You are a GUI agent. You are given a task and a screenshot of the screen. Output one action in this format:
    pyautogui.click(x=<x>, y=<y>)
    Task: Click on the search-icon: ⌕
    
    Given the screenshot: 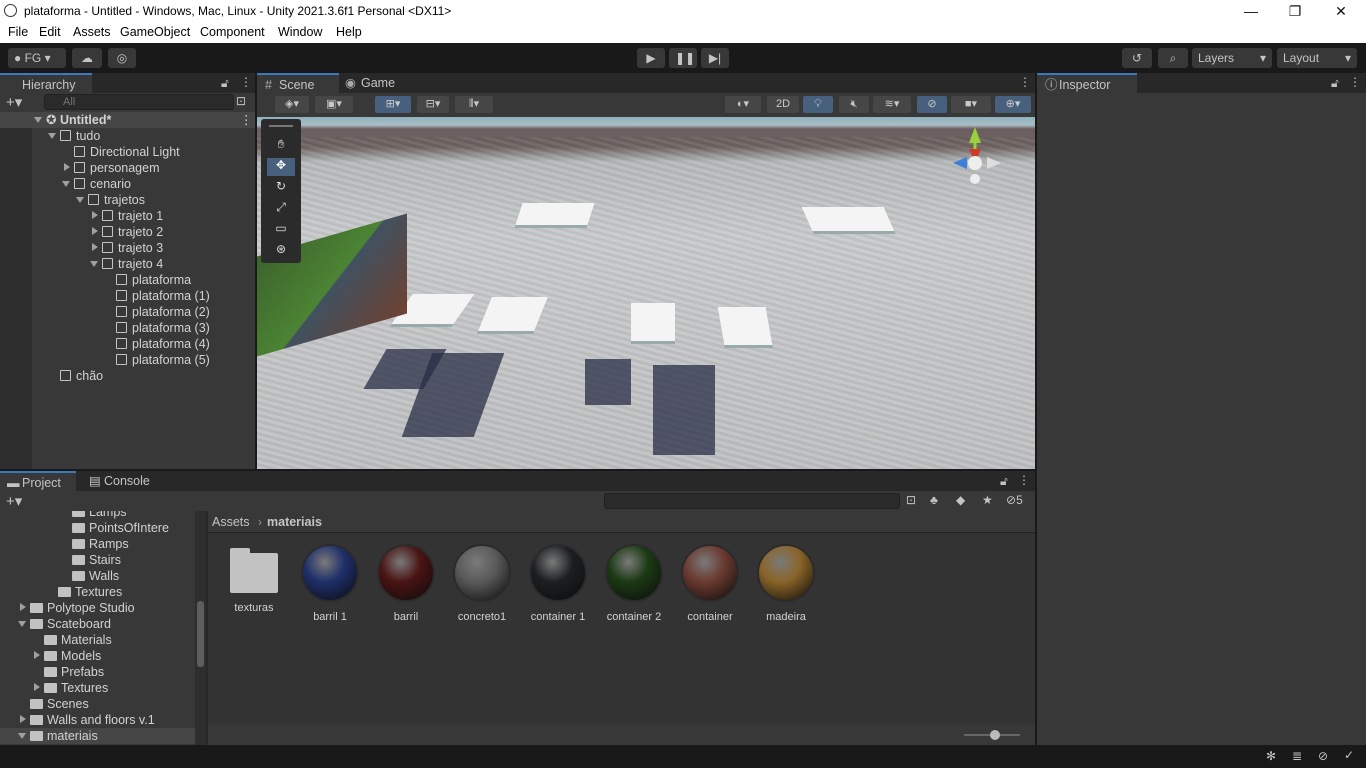 What is the action you would take?
    pyautogui.click(x=1173, y=58)
    